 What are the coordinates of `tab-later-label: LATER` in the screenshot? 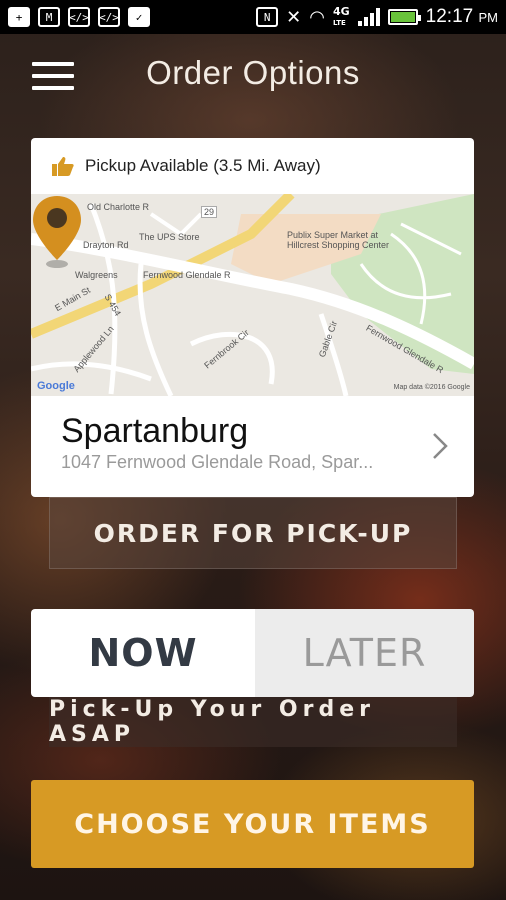 It's located at (364, 653).